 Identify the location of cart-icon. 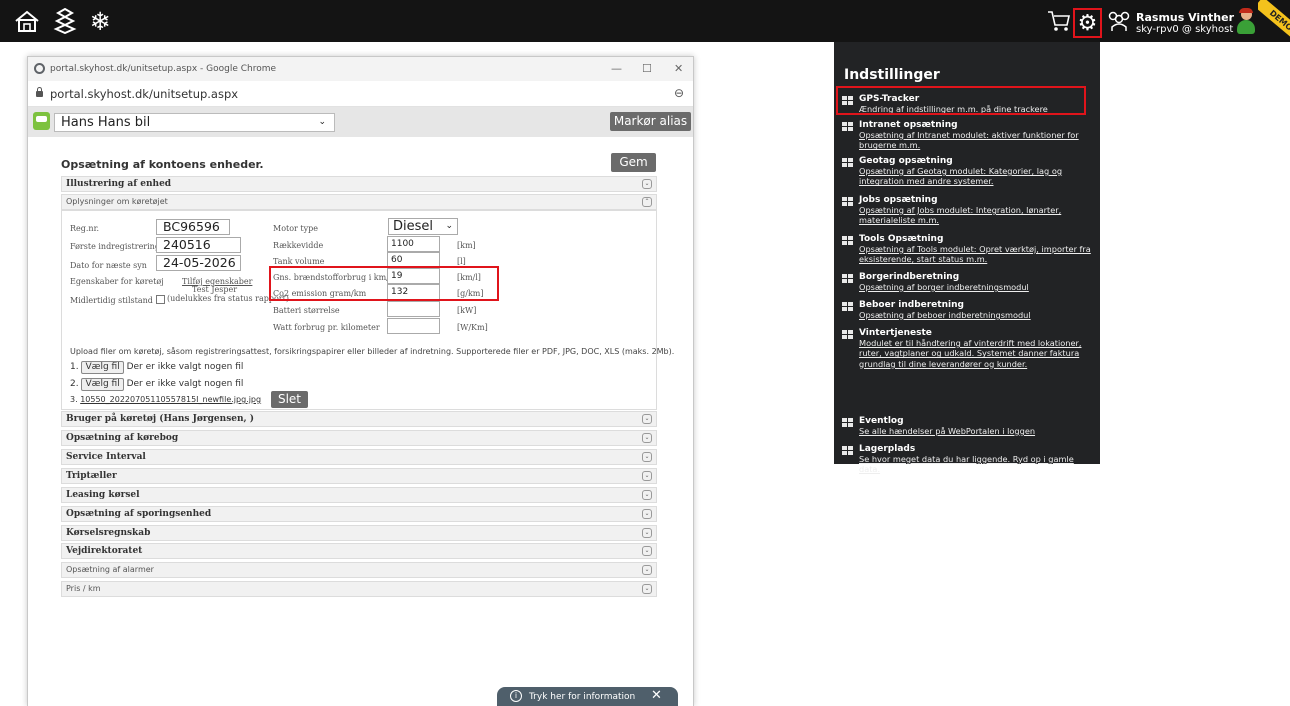
(1059, 21).